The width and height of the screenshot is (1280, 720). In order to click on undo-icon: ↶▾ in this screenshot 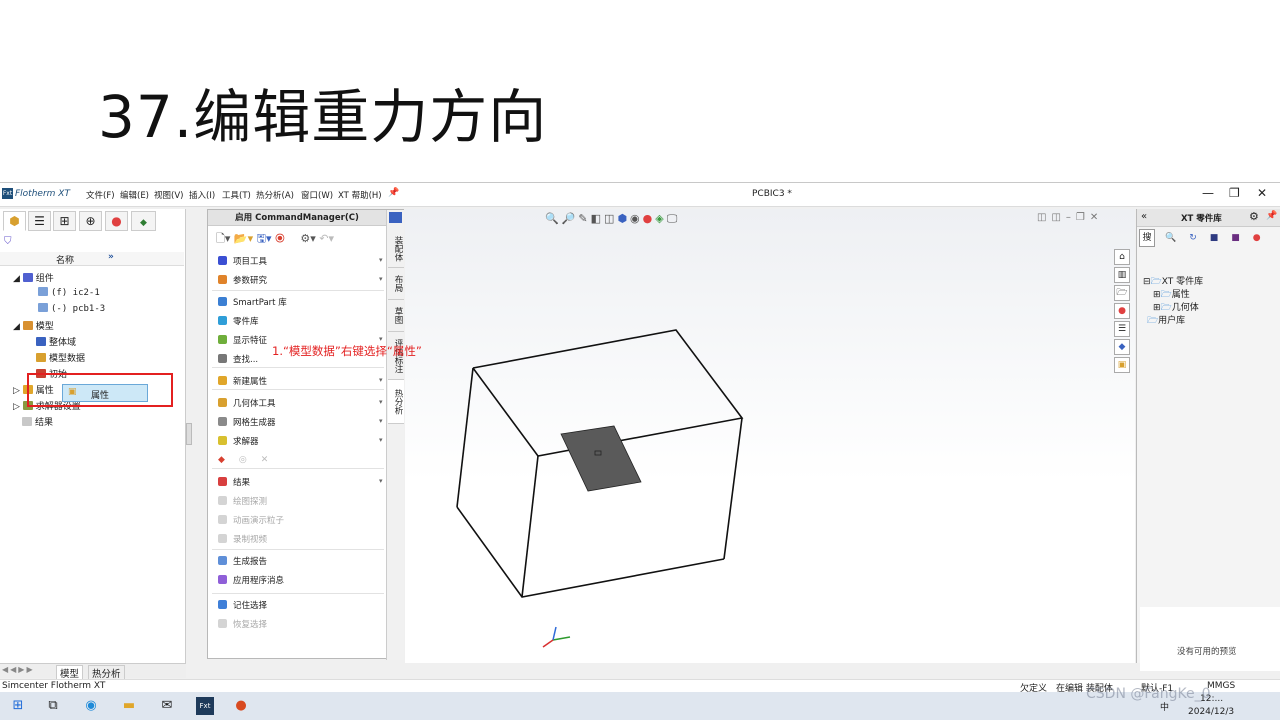, I will do `click(326, 238)`.